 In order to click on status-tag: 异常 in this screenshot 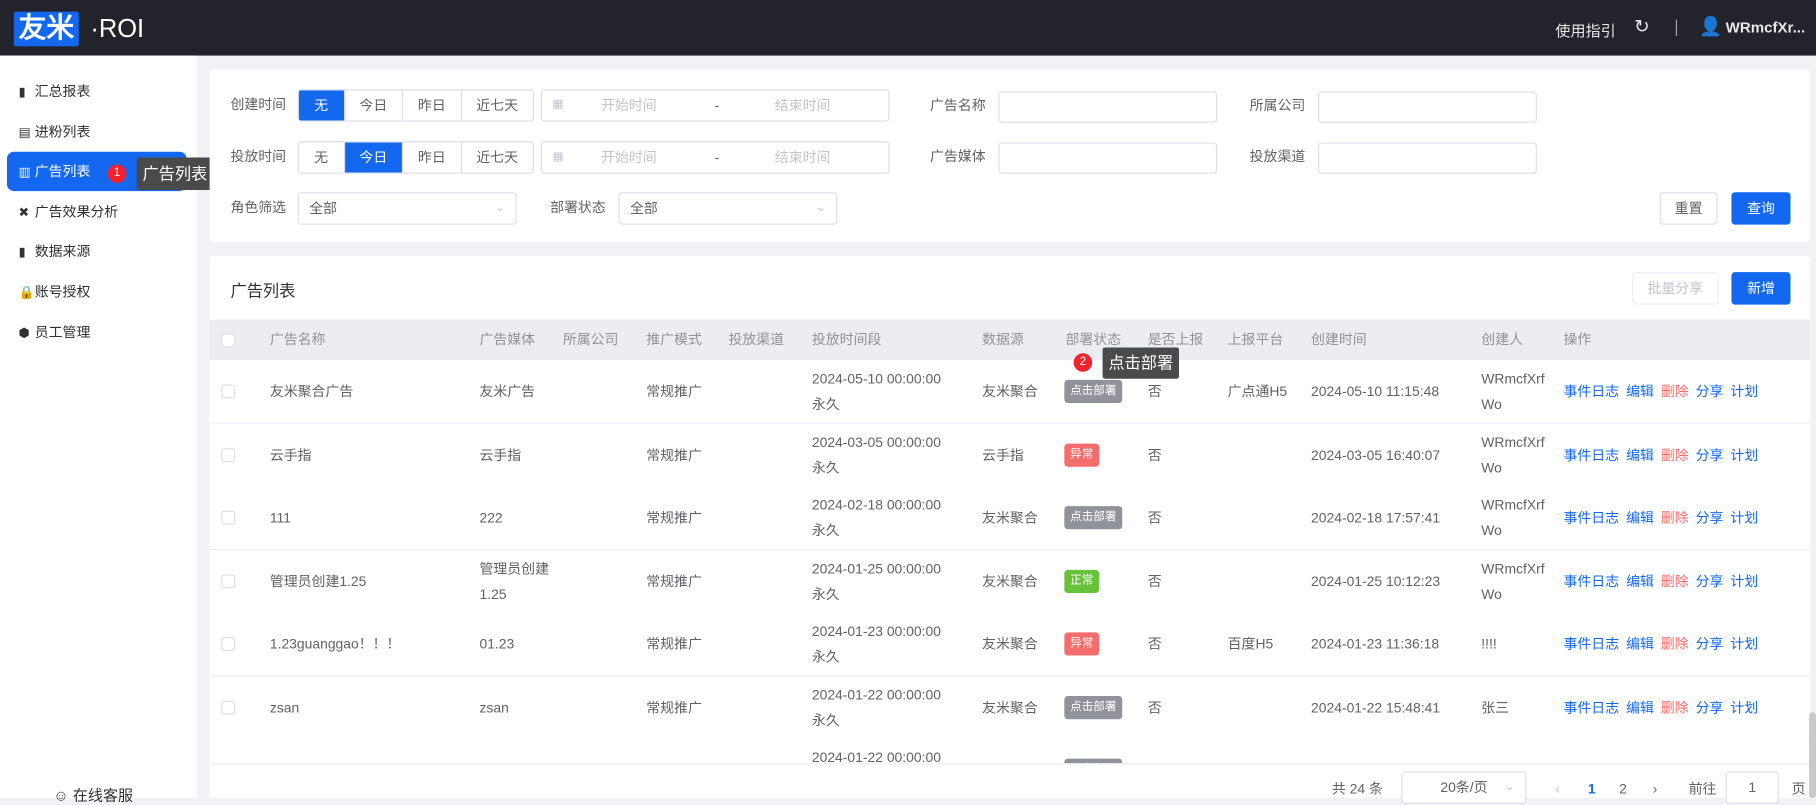, I will do `click(1082, 644)`.